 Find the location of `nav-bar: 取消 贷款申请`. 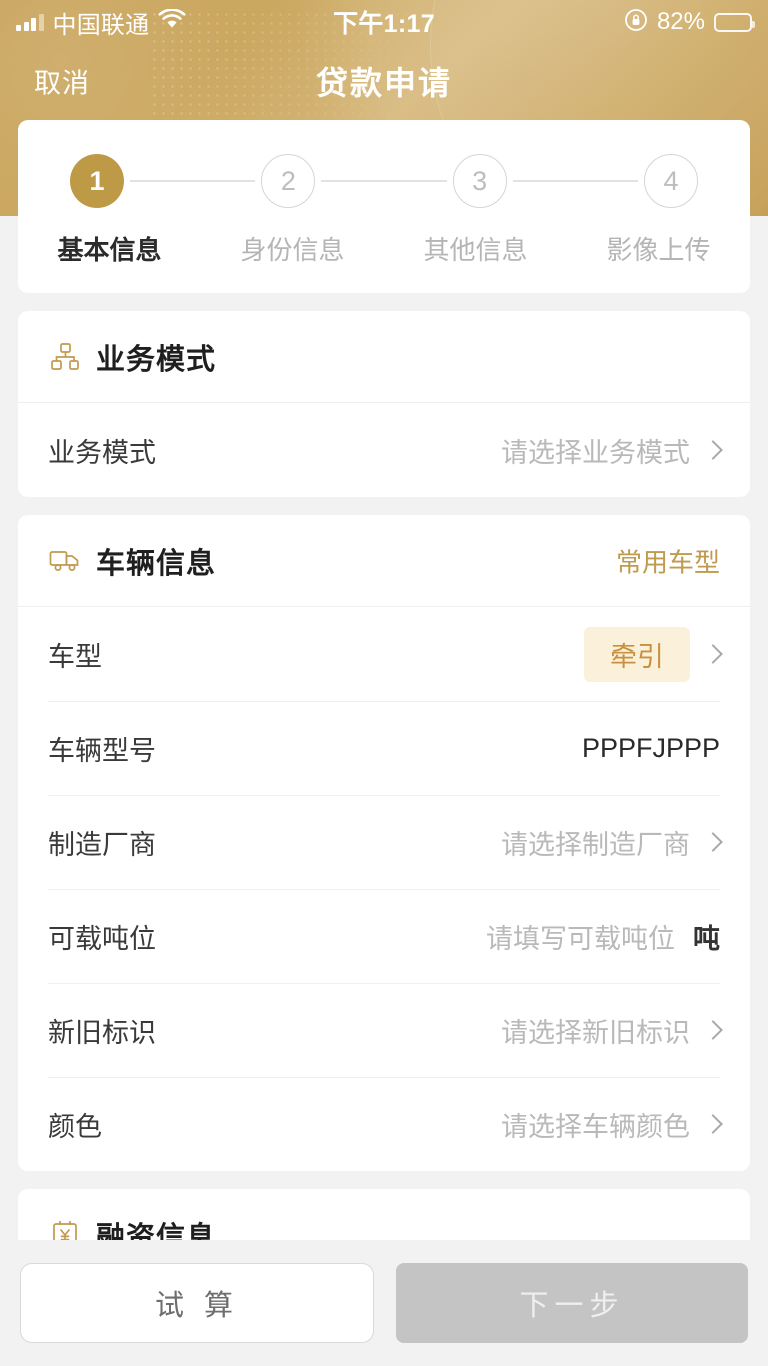

nav-bar: 取消 贷款申请 is located at coordinates (384, 81).